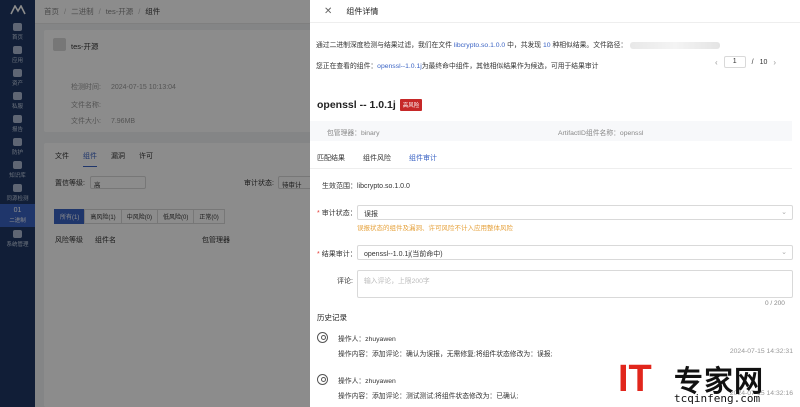  What do you see at coordinates (774, 62) in the screenshot?
I see `chevron-right-icon: ›` at bounding box center [774, 62].